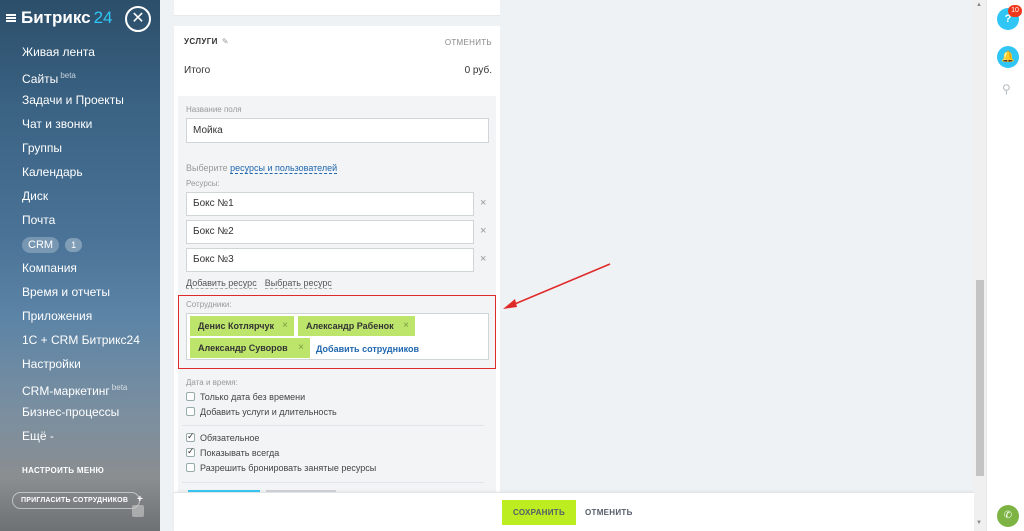  I want to click on scrollbar-thumb, so click(980, 378).